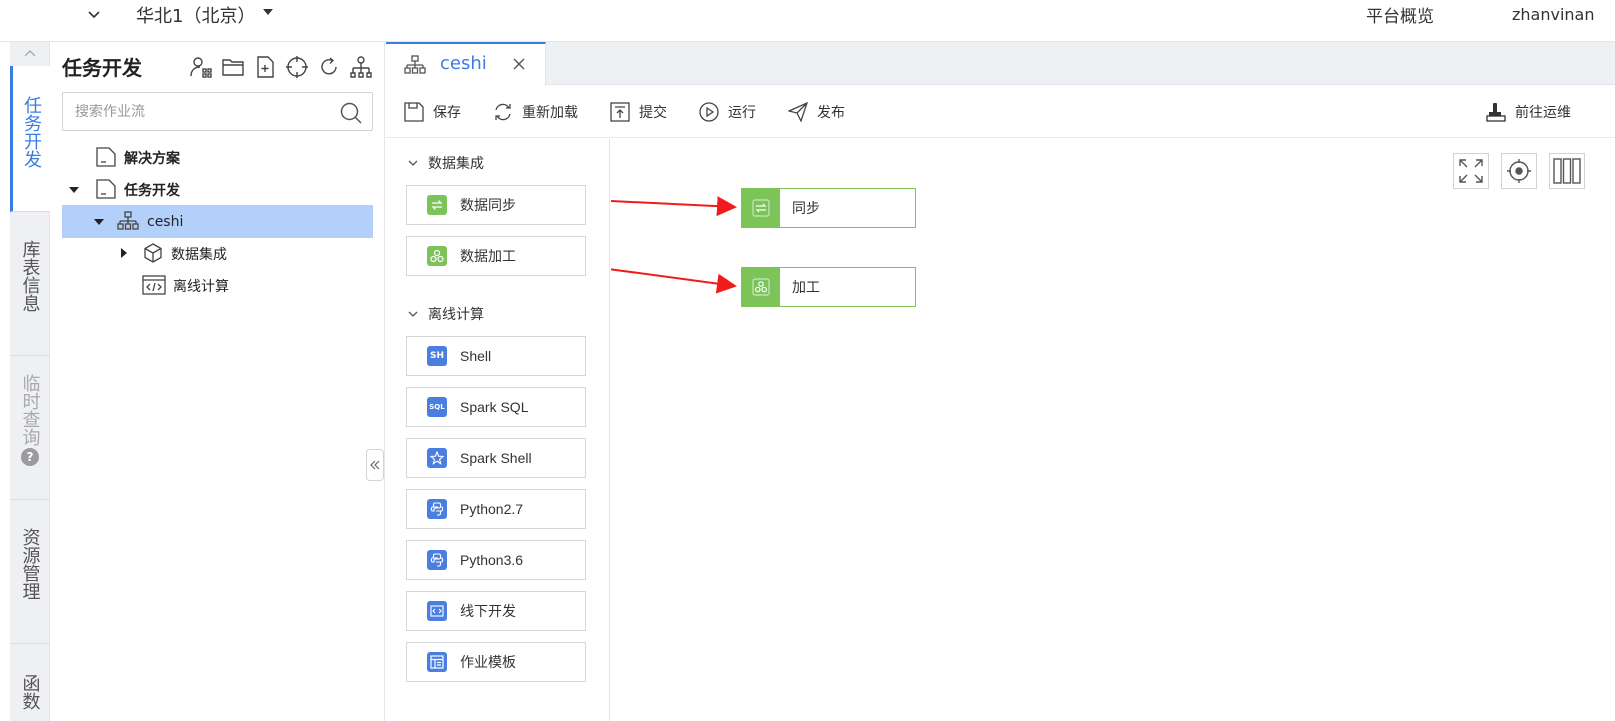 The width and height of the screenshot is (1615, 721). What do you see at coordinates (1000, 64) in the screenshot?
I see `tab-bar: ceshi` at bounding box center [1000, 64].